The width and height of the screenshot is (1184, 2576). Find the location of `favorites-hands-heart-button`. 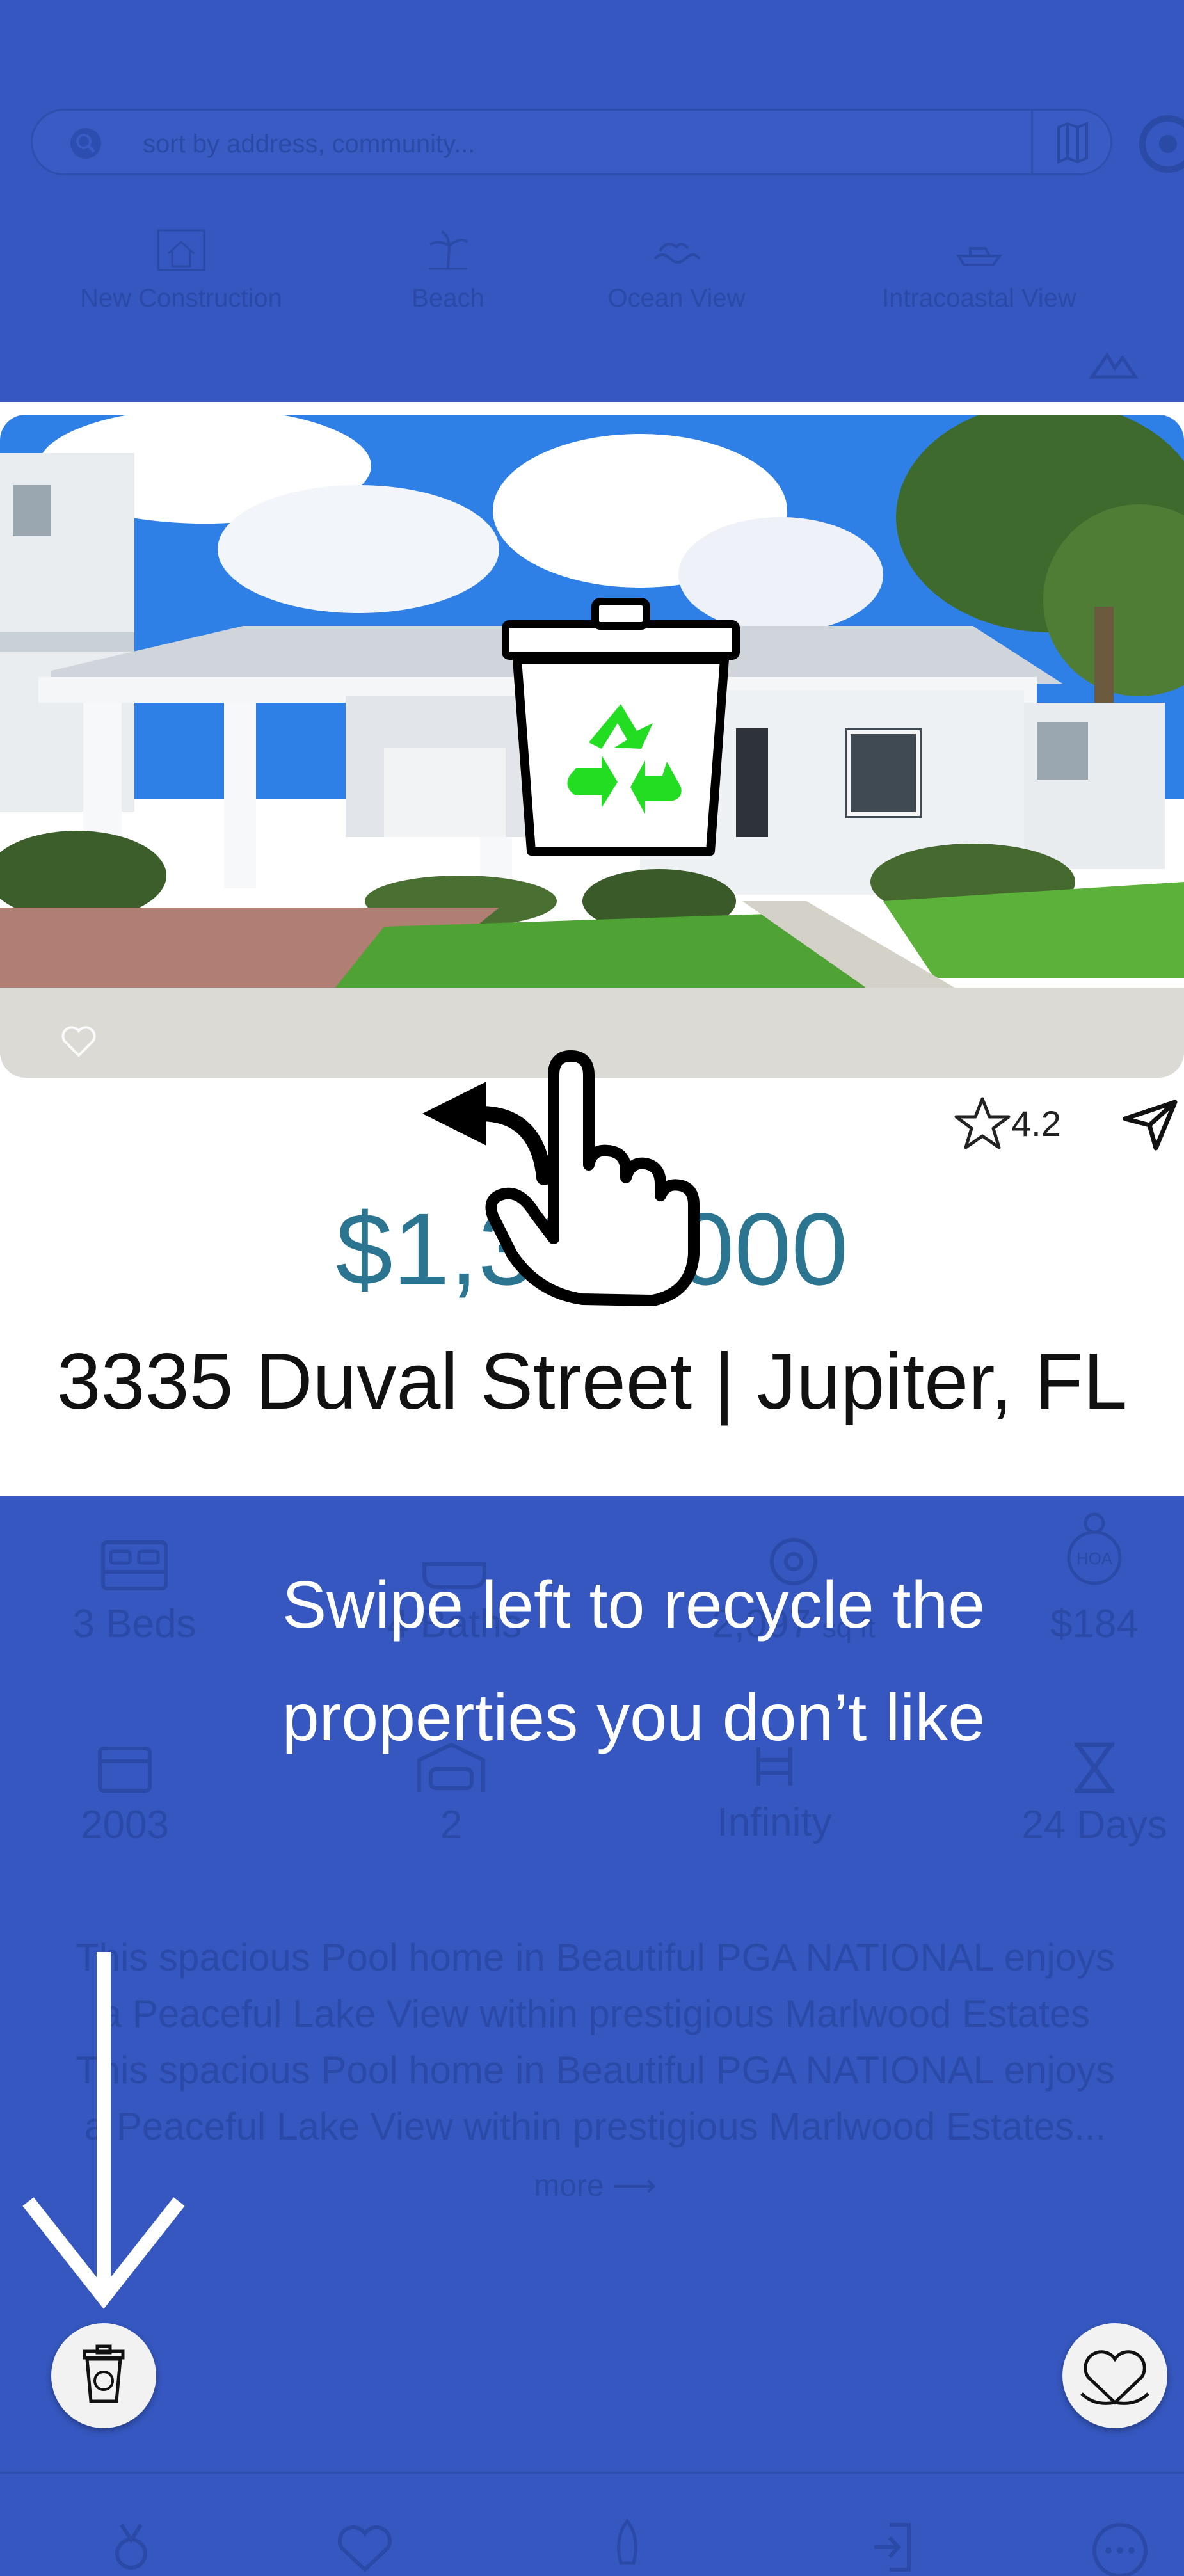

favorites-hands-heart-button is located at coordinates (1114, 2375).